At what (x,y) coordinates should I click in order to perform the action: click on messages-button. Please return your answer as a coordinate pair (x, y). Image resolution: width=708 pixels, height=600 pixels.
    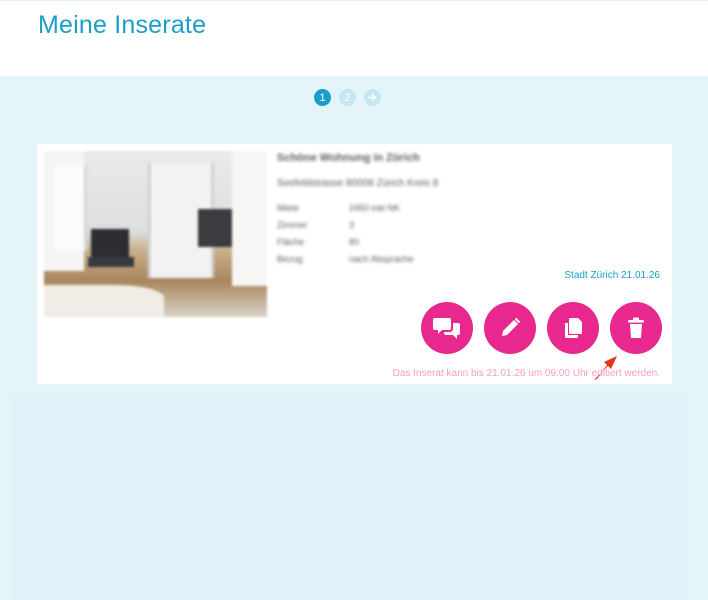
    Looking at the image, I should click on (447, 328).